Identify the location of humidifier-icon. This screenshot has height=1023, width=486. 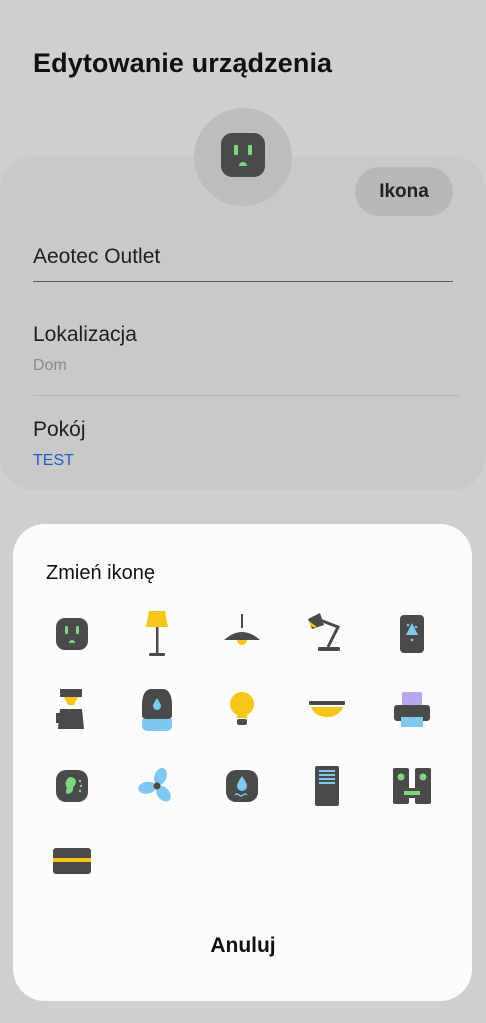
(157, 710).